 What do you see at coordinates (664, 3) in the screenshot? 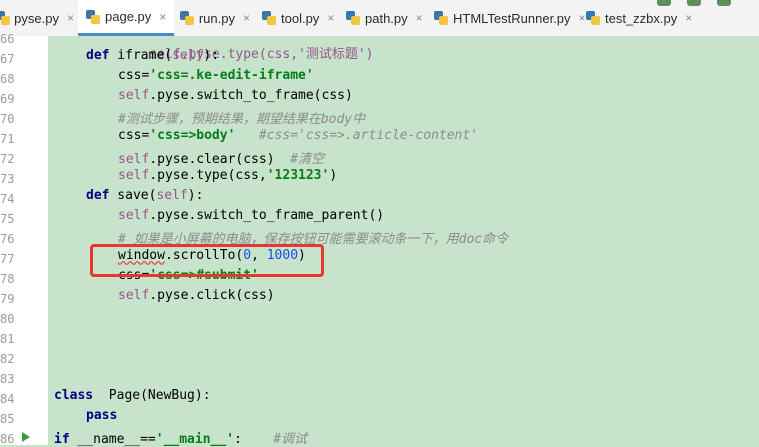
I see `run-icon` at bounding box center [664, 3].